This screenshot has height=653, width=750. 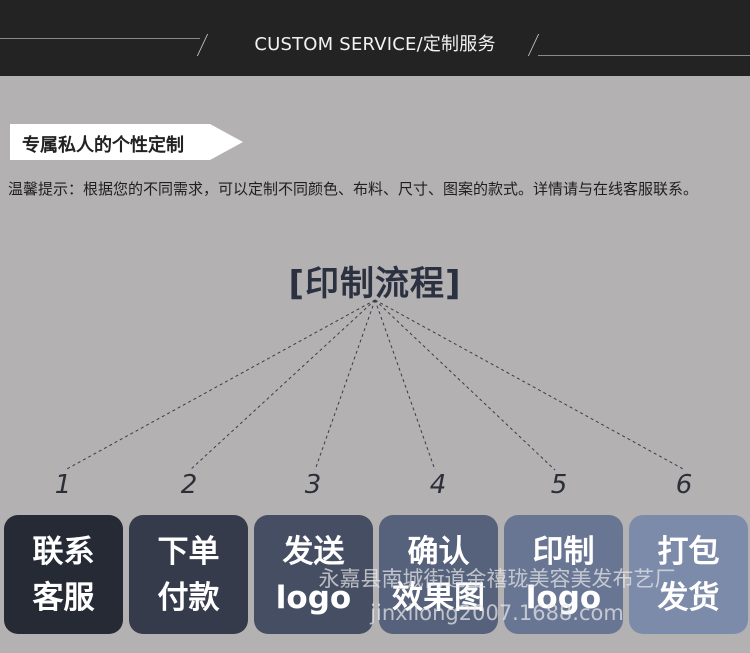 I want to click on step-box-2: 下单 付款, so click(x=188, y=574).